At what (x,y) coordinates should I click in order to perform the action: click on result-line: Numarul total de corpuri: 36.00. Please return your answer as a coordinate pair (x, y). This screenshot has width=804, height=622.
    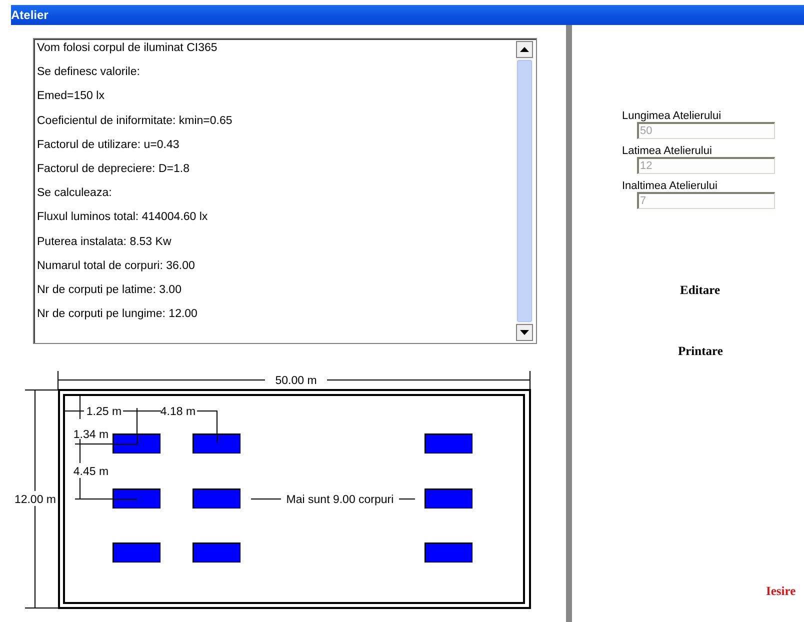
    Looking at the image, I should click on (116, 266).